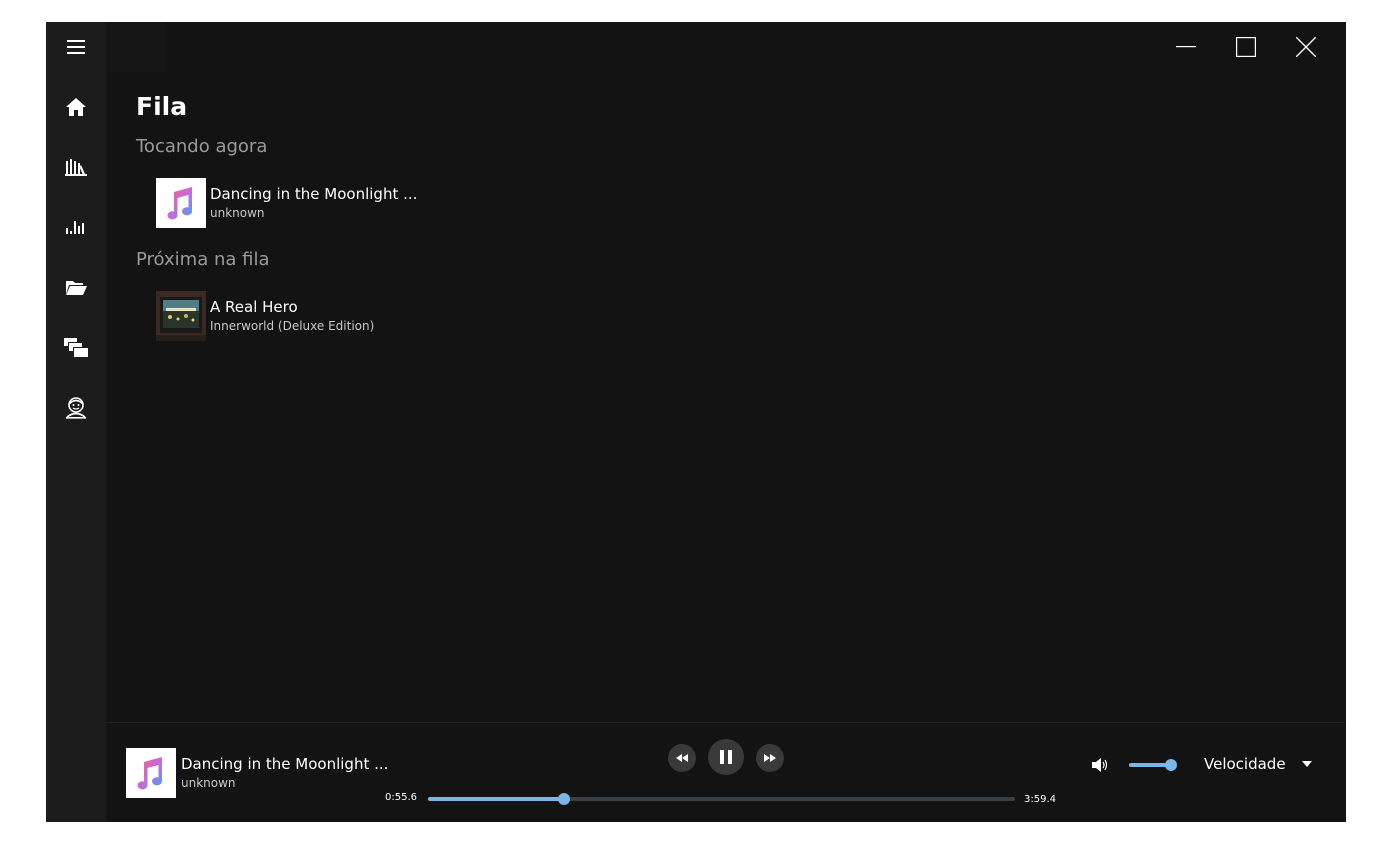  I want to click on menu-button, so click(76, 47).